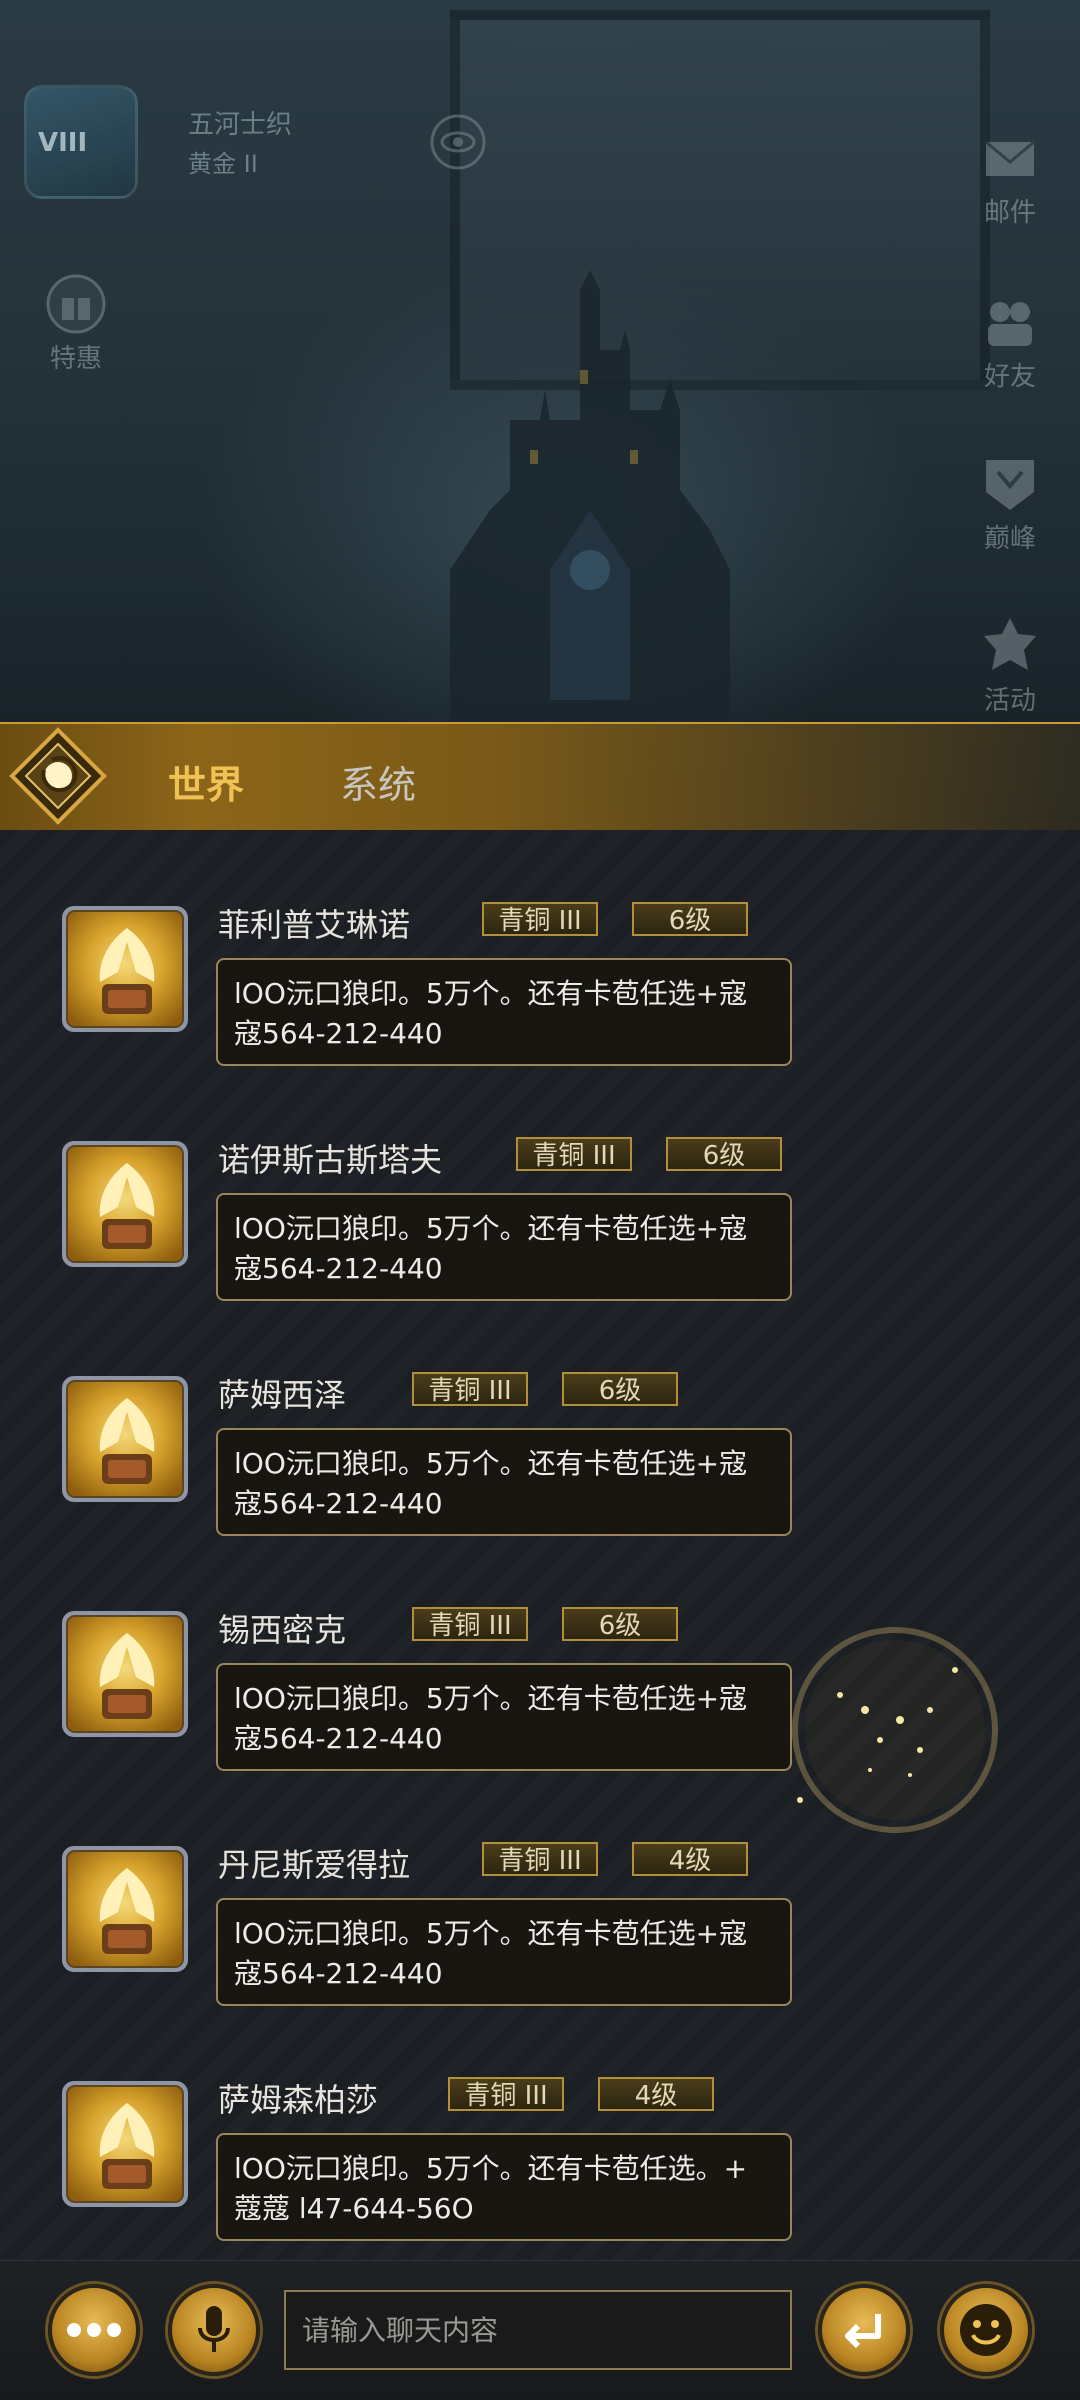  I want to click on side-button-label: 好友, so click(1009, 377).